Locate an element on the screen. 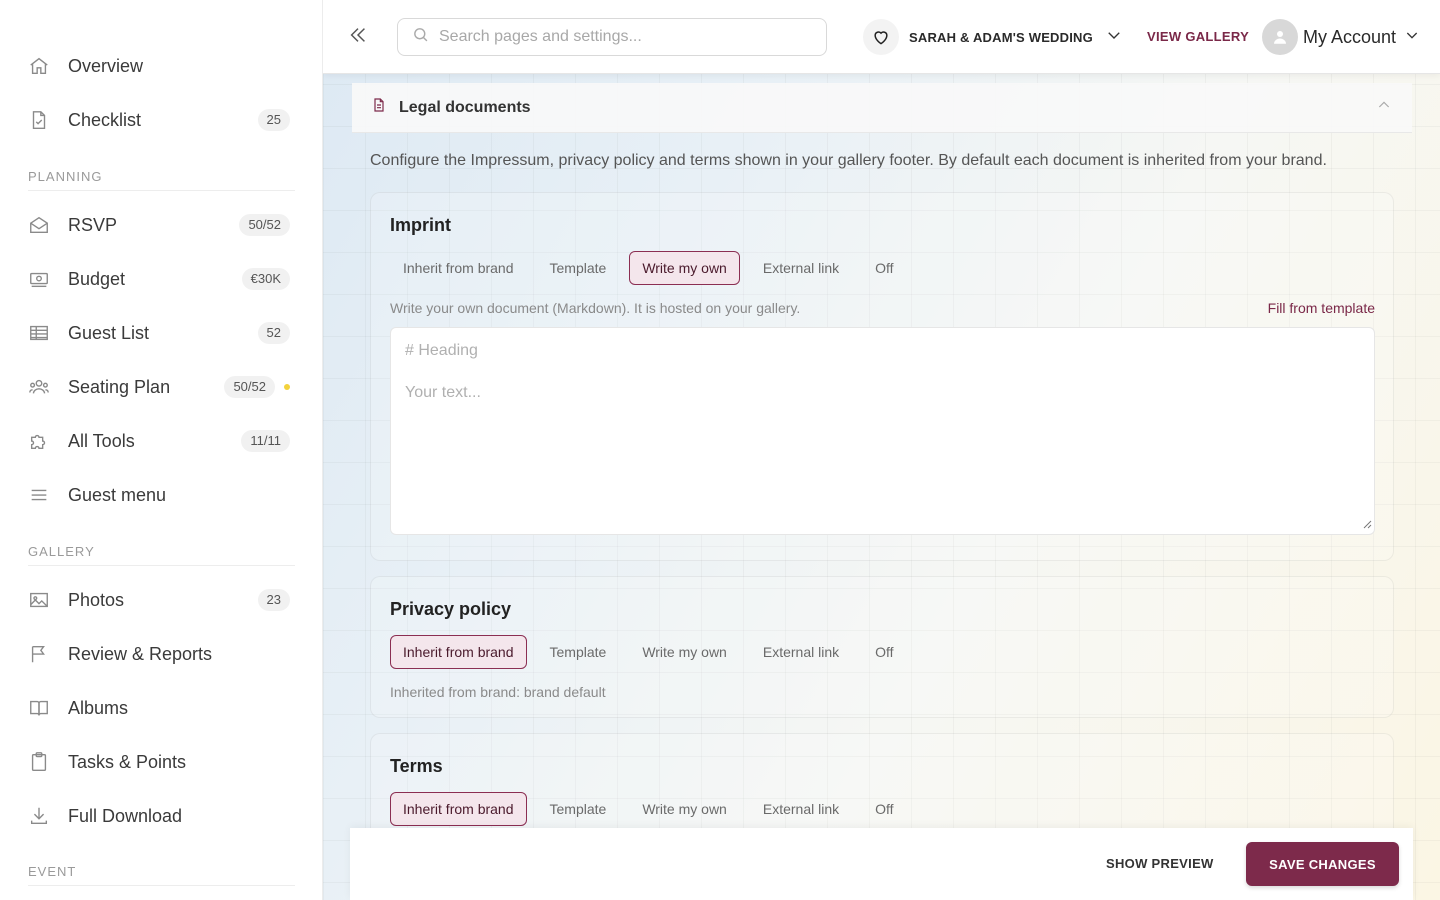  table-icon is located at coordinates (44, 333).